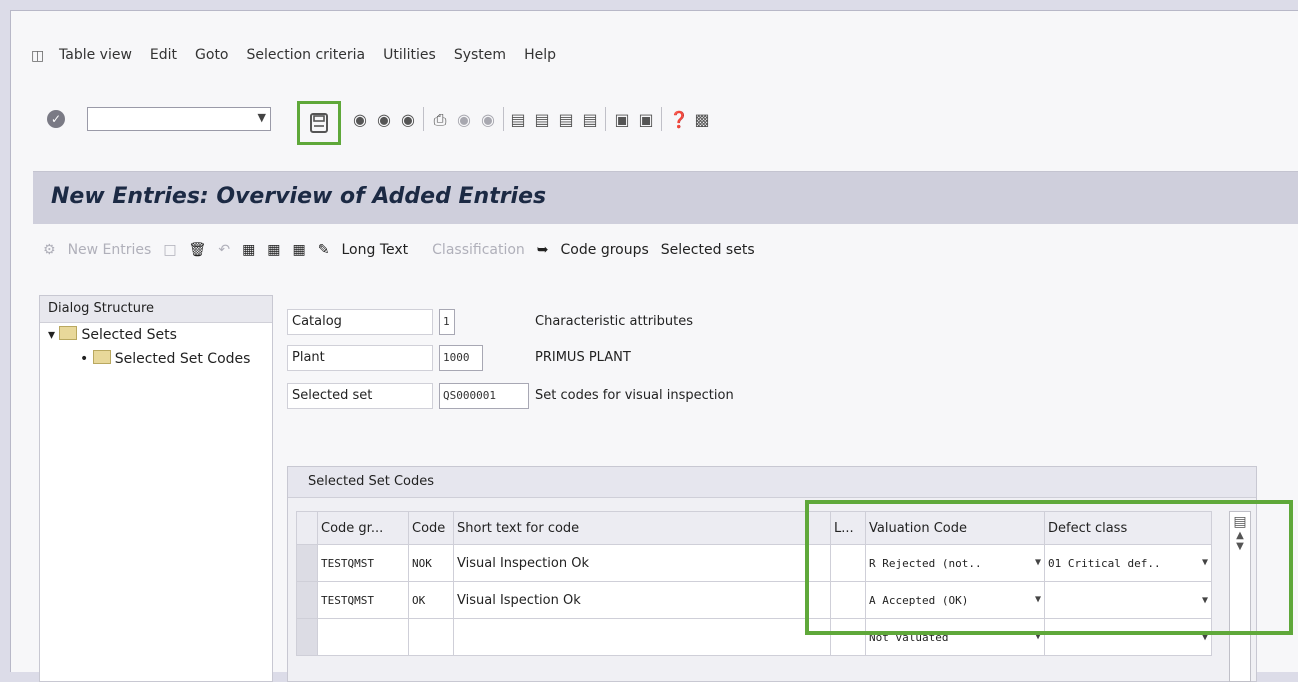 The height and width of the screenshot is (682, 1298). I want to click on selected-set-field: QS000001, so click(484, 396).